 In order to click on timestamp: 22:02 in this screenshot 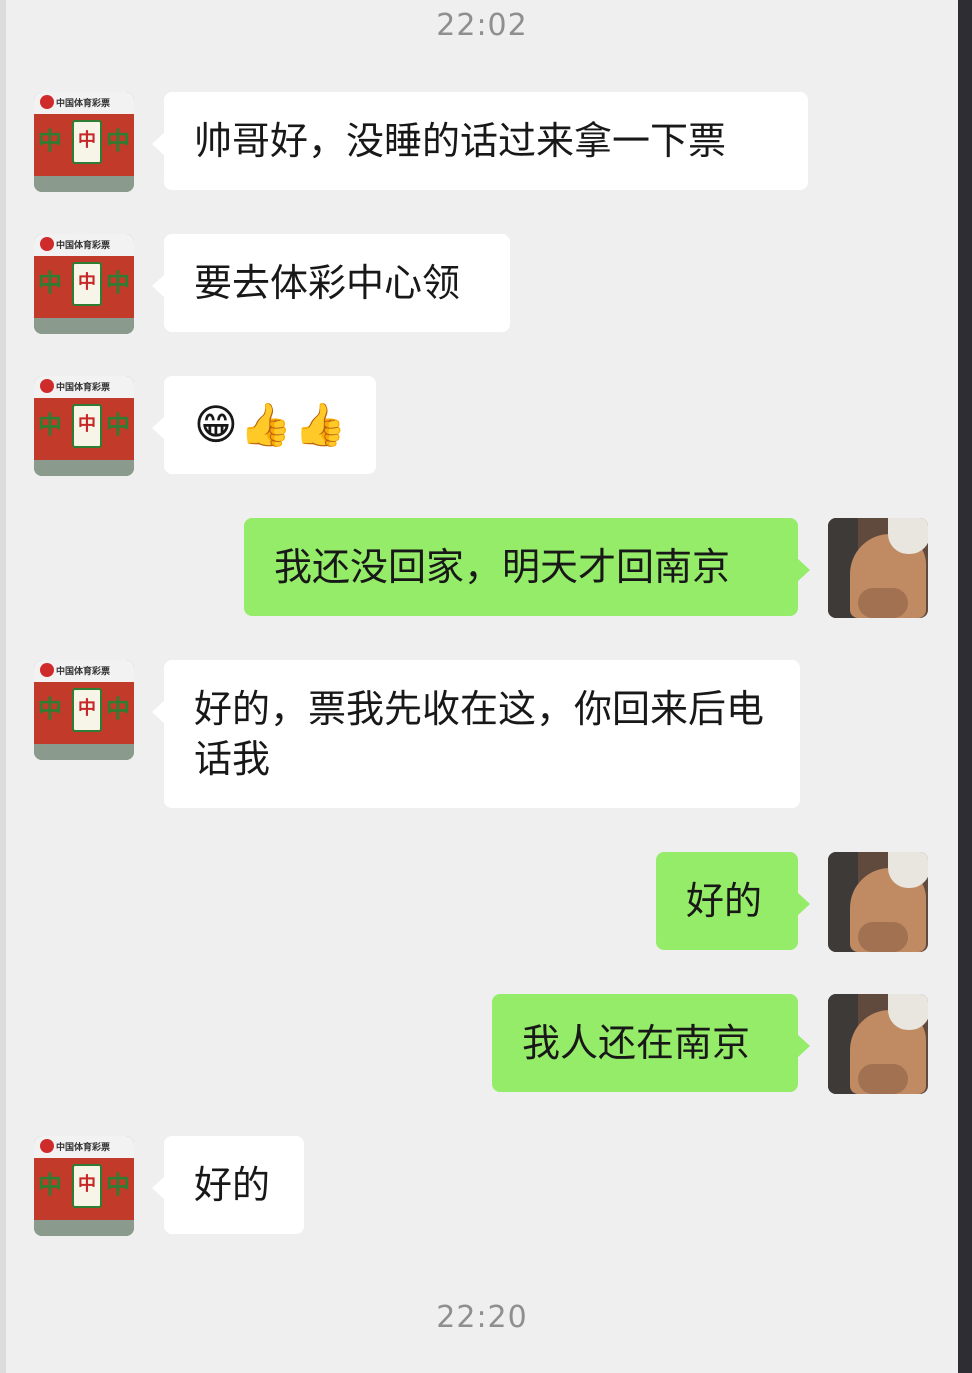, I will do `click(482, 25)`.